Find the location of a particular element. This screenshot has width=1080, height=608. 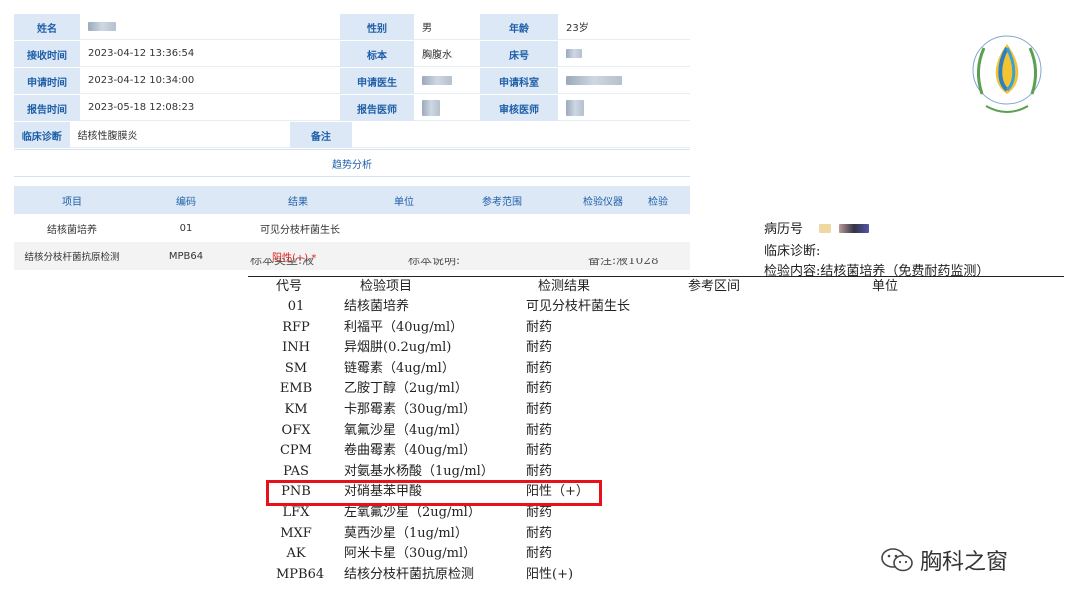

form-row-1: 姓名 性别 男 年龄 23岁 is located at coordinates (352, 27).